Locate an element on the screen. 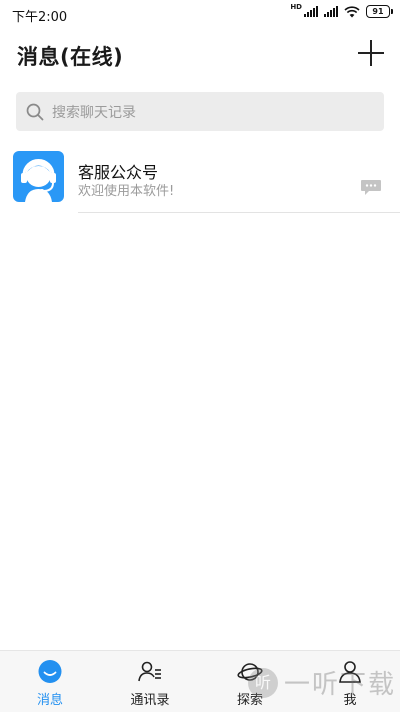  message-icon is located at coordinates (50, 671).